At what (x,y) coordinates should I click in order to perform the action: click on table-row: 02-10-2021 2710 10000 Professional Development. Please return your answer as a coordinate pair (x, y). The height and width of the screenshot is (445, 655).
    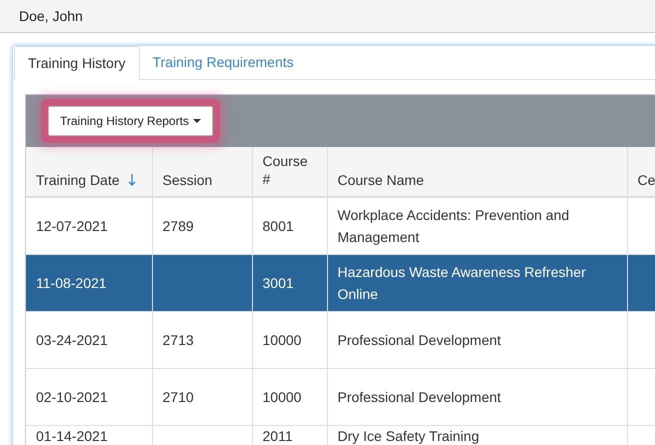
    Looking at the image, I should click on (340, 396).